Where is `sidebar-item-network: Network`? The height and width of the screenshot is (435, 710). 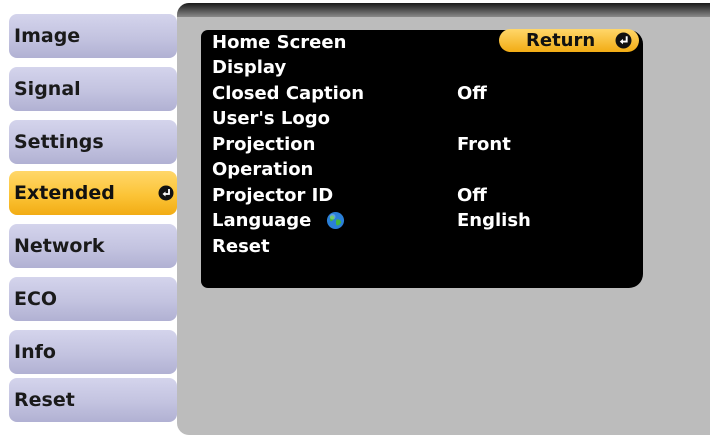
sidebar-item-network: Network is located at coordinates (93, 246).